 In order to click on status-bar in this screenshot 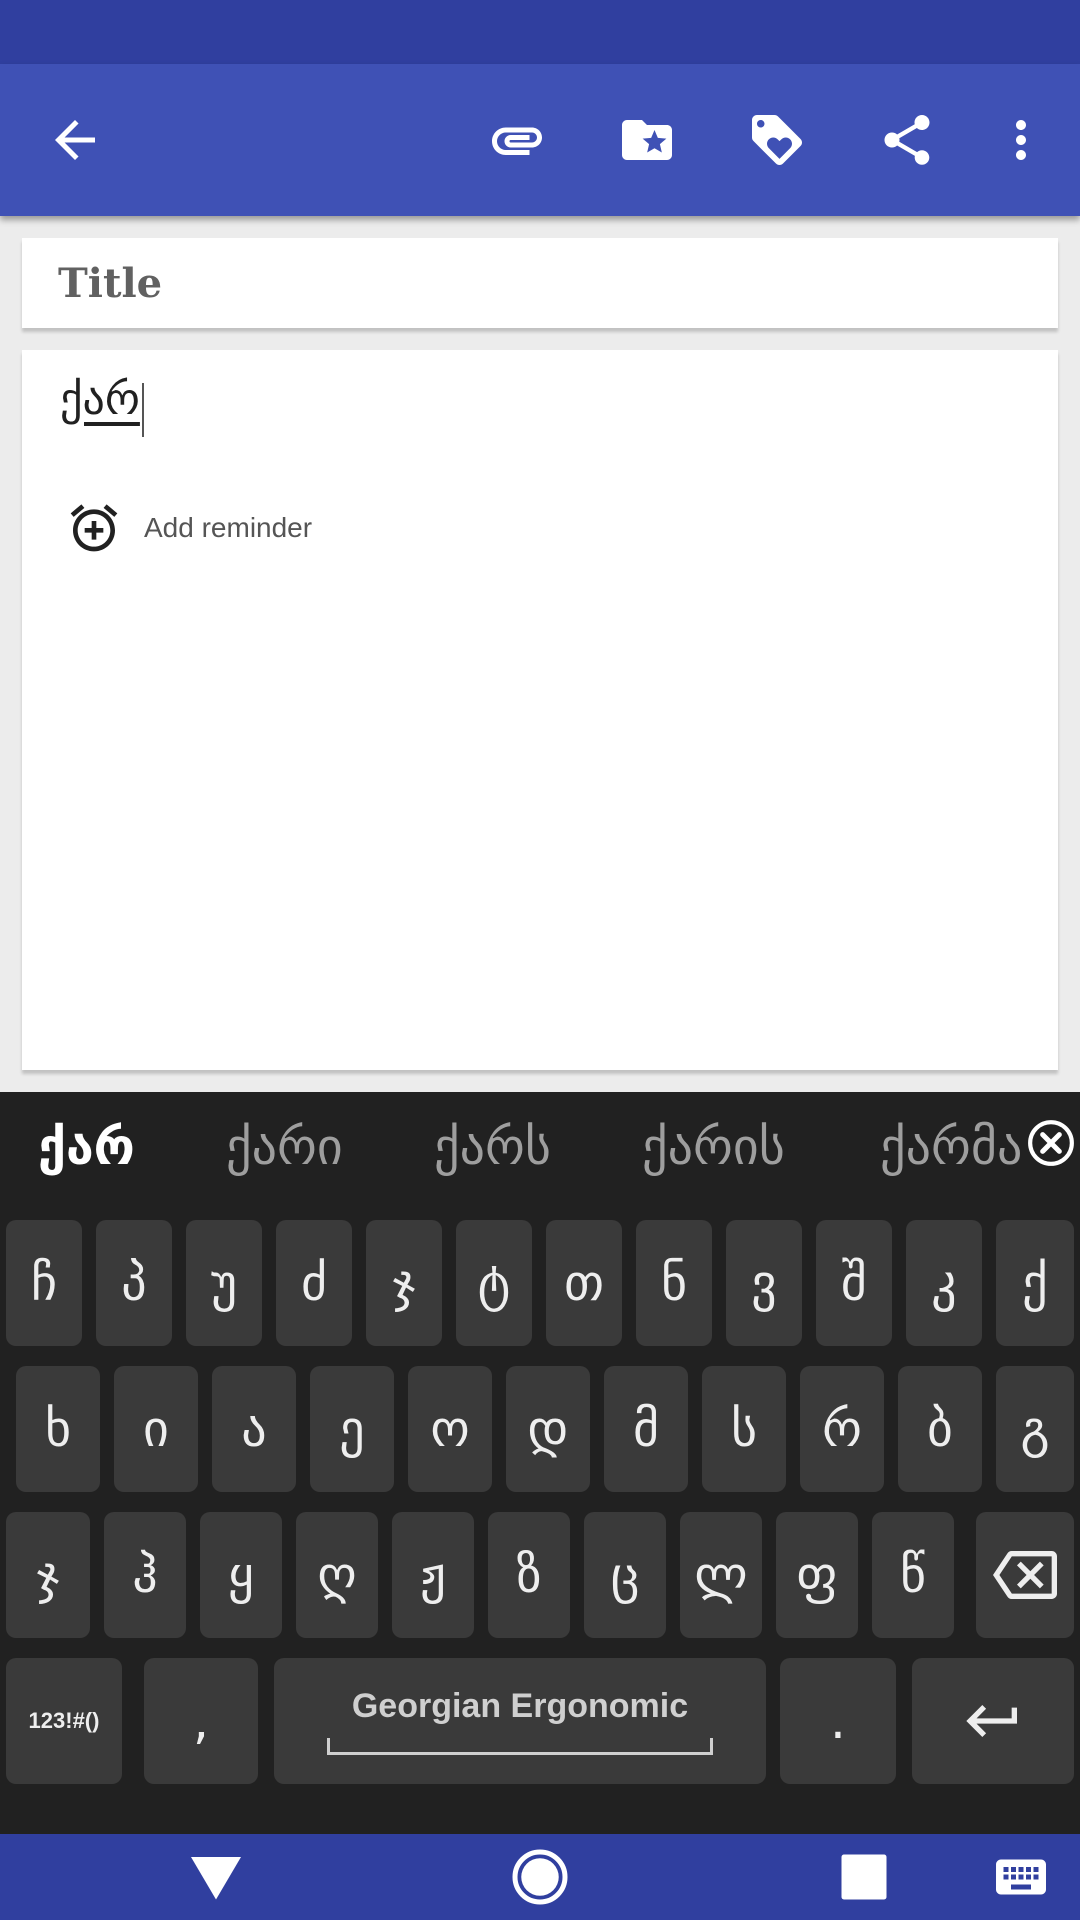, I will do `click(540, 32)`.